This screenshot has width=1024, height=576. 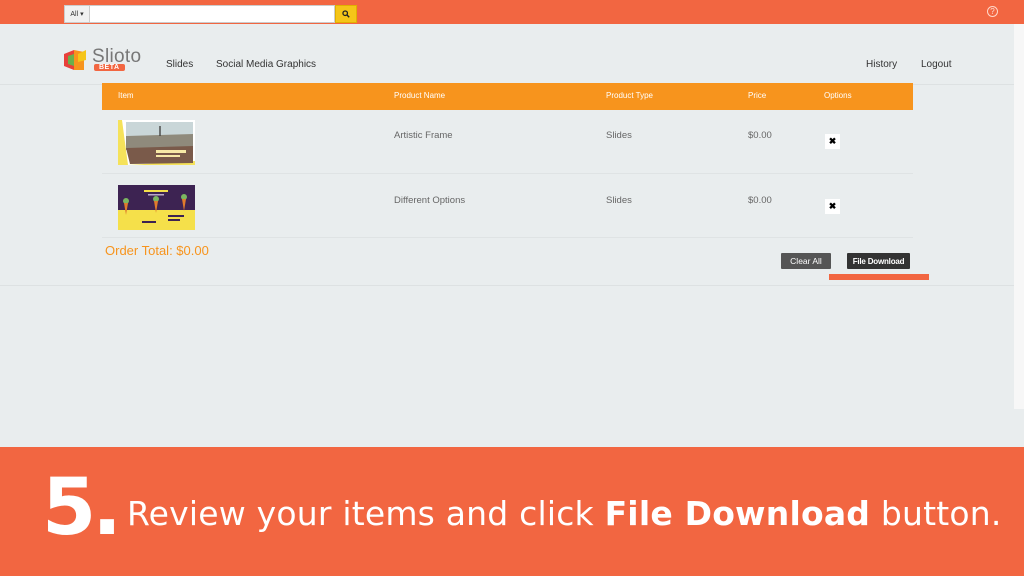 I want to click on order-total: Order Total: $0.00, so click(x=157, y=250).